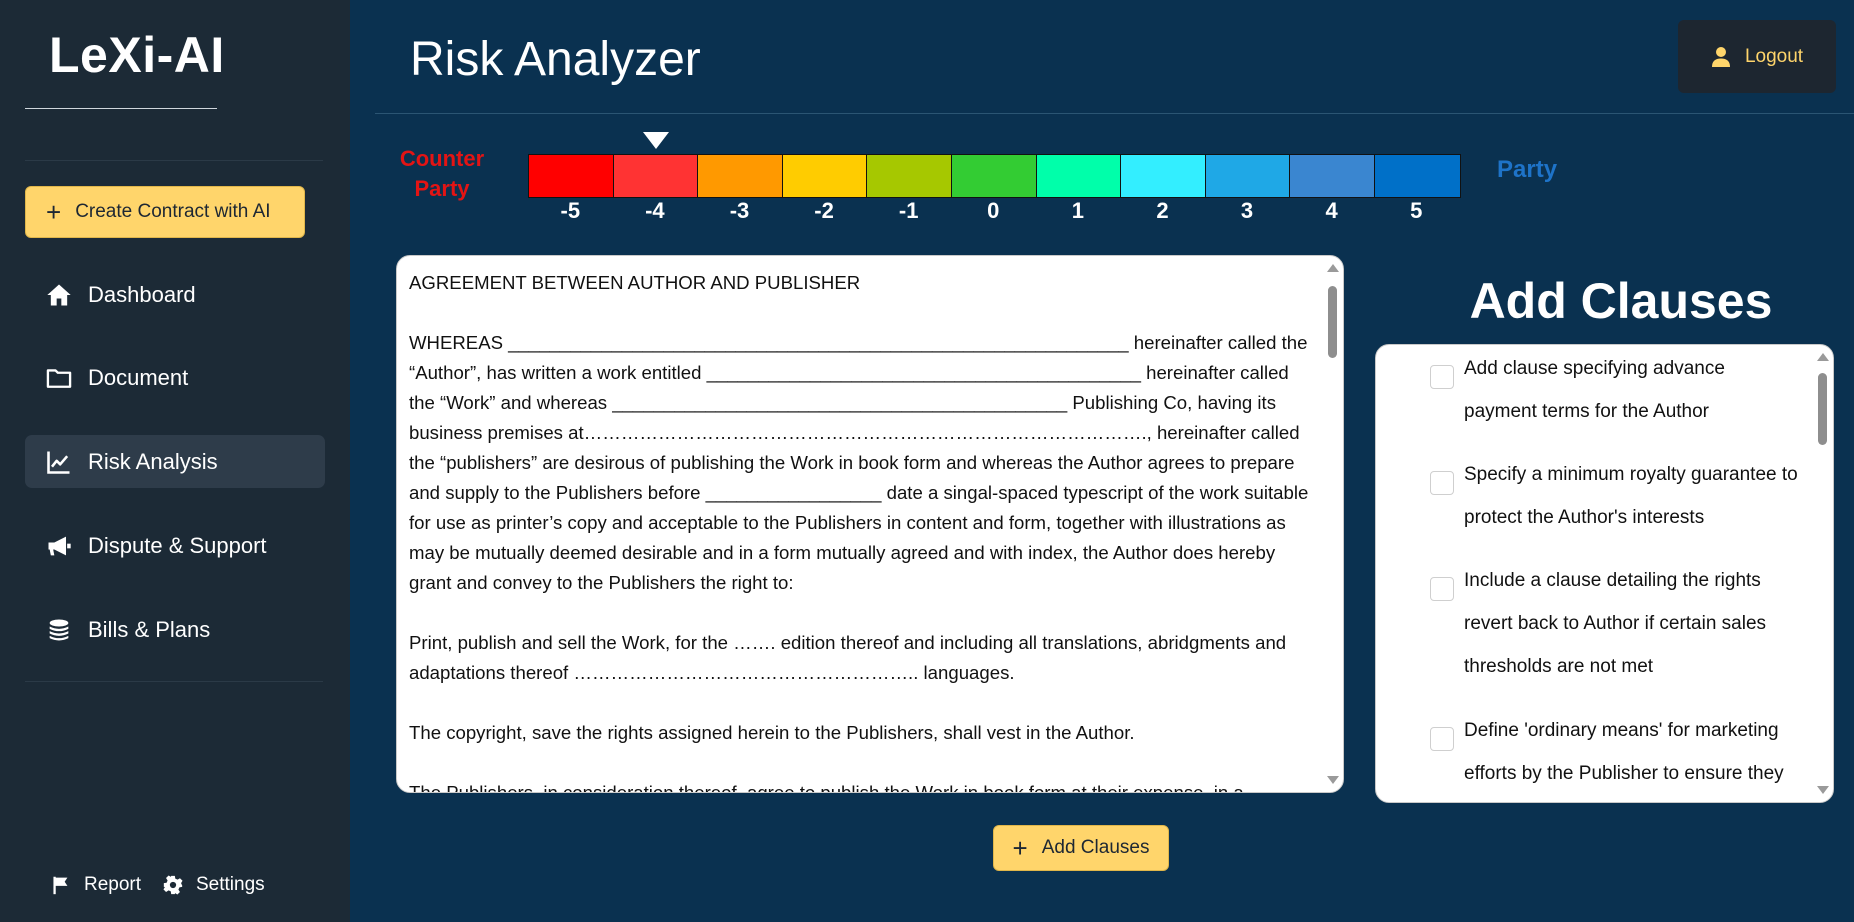 This screenshot has width=1854, height=922. What do you see at coordinates (173, 211) in the screenshot?
I see `create-contract-label: Create Contract with AI` at bounding box center [173, 211].